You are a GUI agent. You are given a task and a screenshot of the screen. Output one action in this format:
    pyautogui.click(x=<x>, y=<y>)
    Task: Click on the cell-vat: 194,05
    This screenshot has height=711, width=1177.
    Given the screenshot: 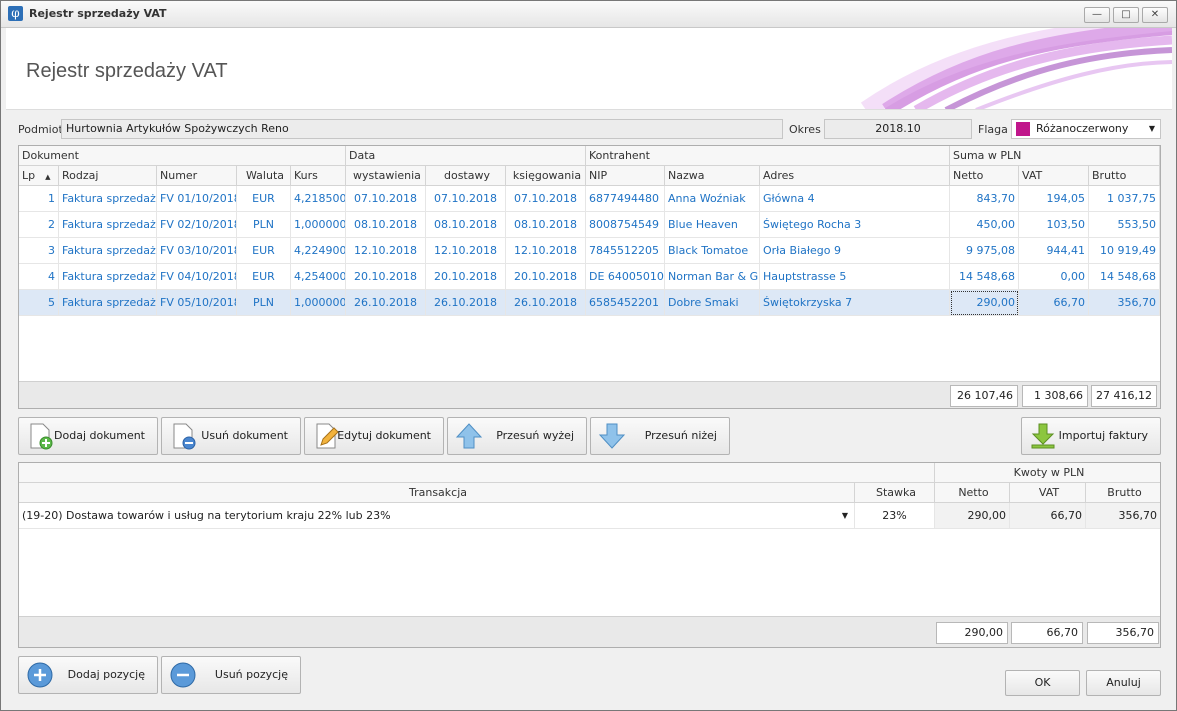 What is the action you would take?
    pyautogui.click(x=1054, y=199)
    